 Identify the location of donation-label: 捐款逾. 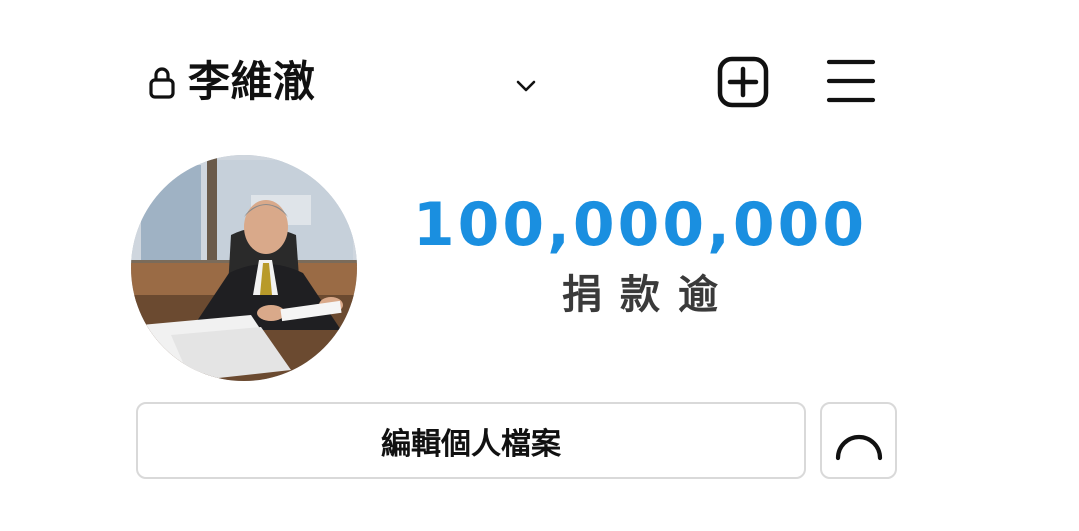
(649, 295).